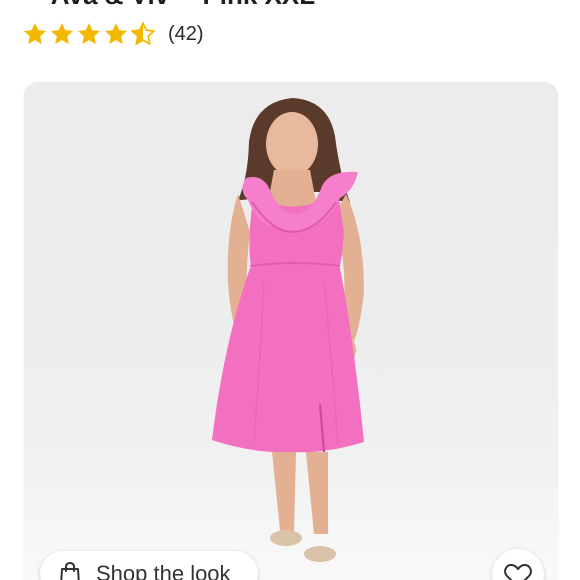 This screenshot has width=580, height=580. I want to click on rating-stars, so click(89, 34).